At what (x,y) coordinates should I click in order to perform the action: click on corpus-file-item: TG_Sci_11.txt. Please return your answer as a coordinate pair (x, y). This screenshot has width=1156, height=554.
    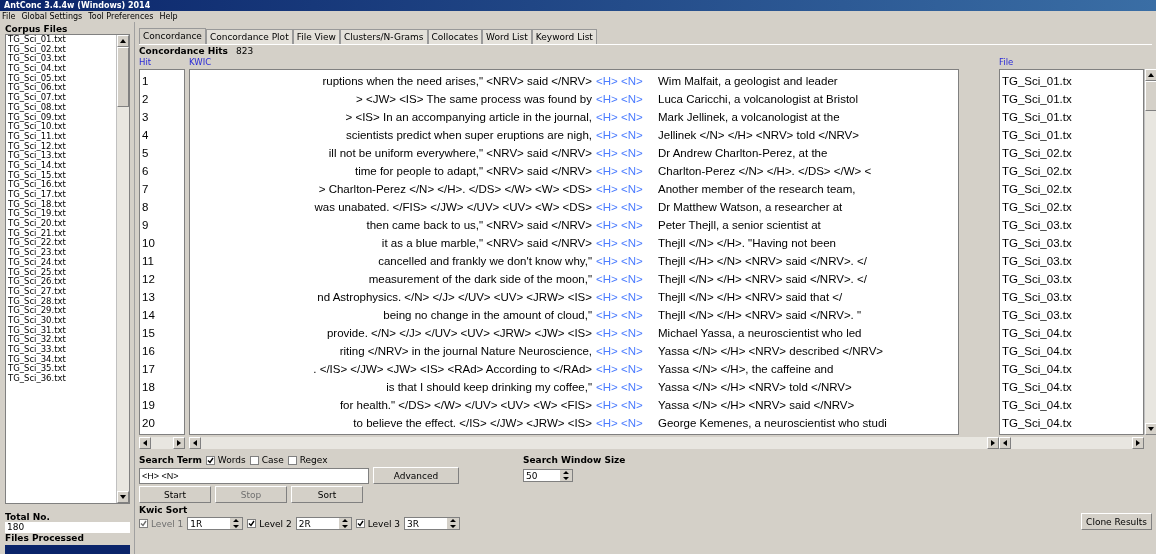
    Looking at the image, I should click on (62, 136).